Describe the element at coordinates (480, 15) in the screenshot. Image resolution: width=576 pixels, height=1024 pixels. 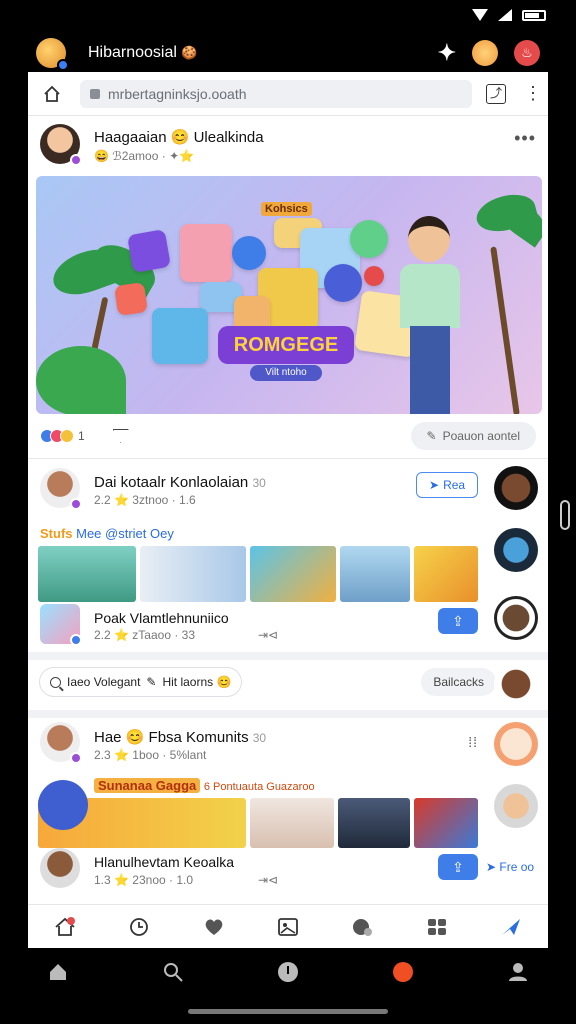
I see `wifi-icon` at that location.